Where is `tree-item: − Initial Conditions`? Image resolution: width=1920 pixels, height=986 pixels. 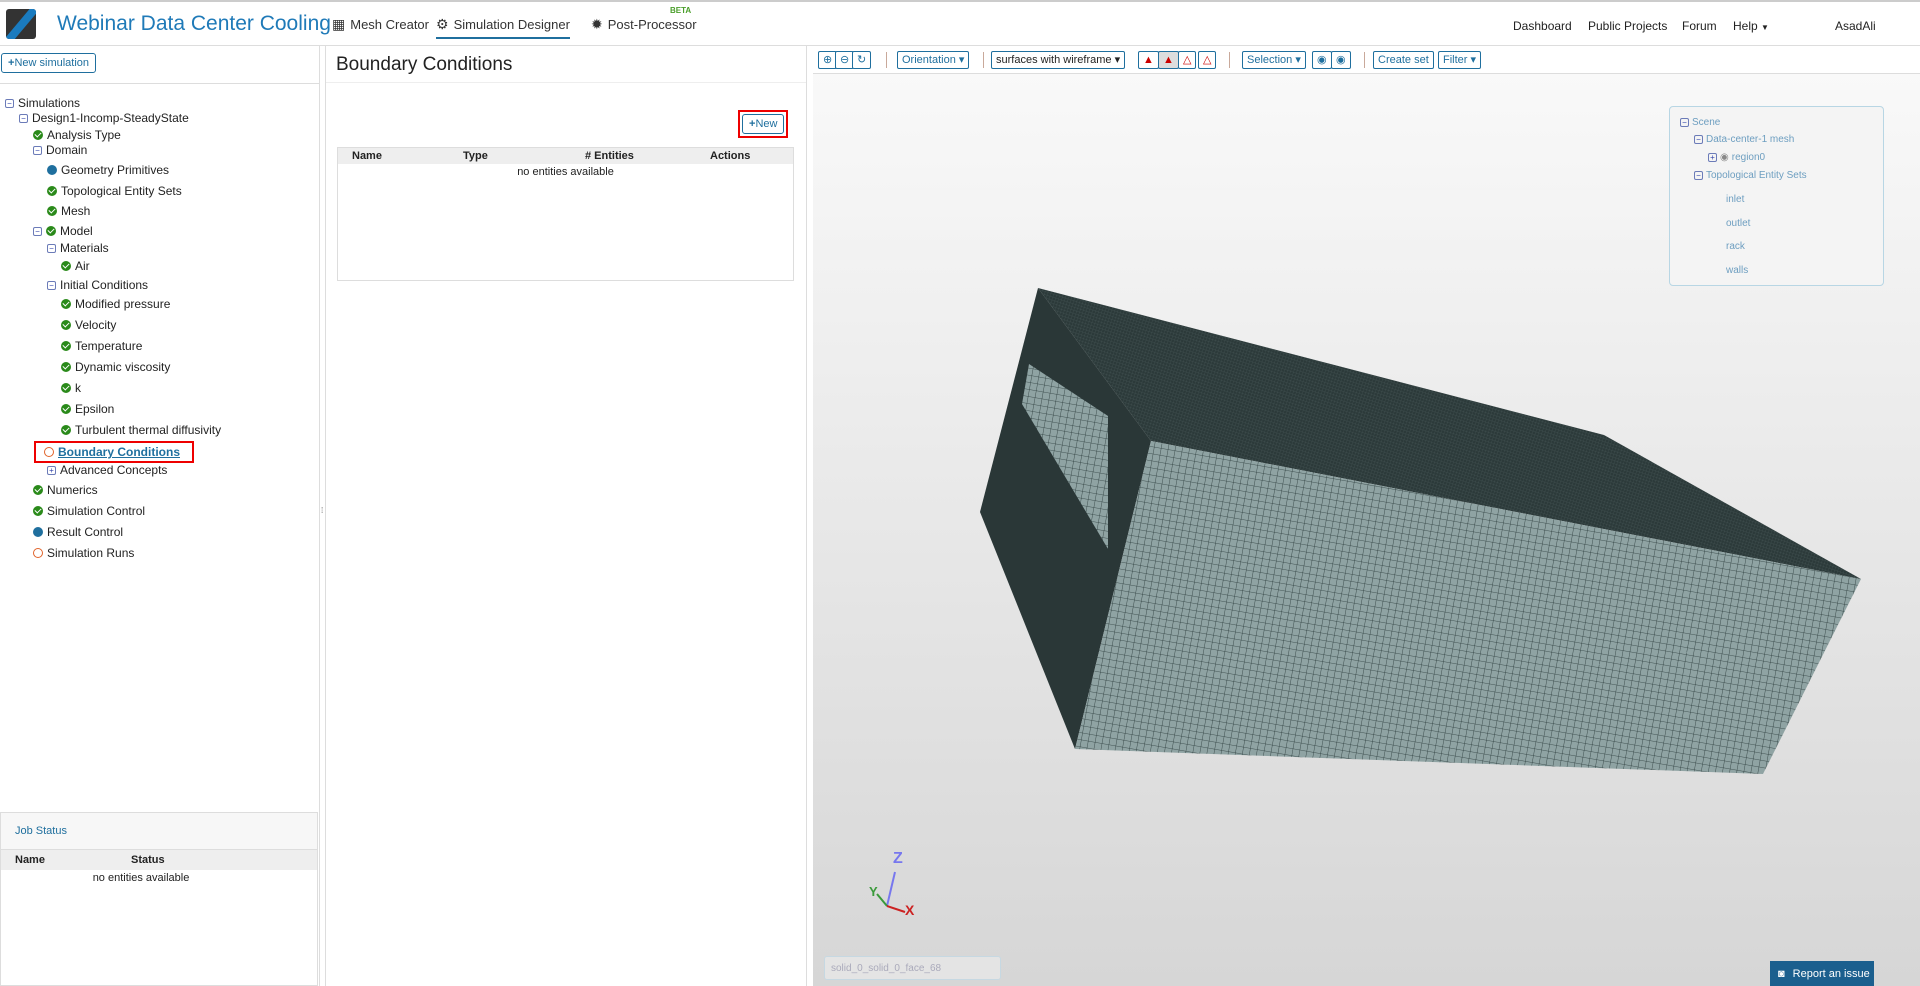 tree-item: − Initial Conditions is located at coordinates (97, 285).